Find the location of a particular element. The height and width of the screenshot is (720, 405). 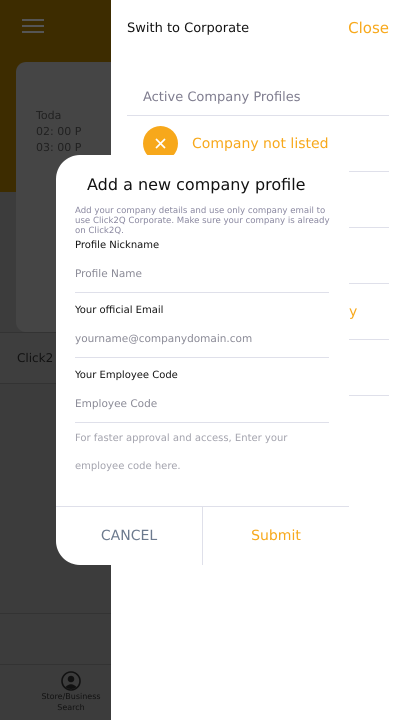

field-label: Profile Nickname is located at coordinates (117, 245).